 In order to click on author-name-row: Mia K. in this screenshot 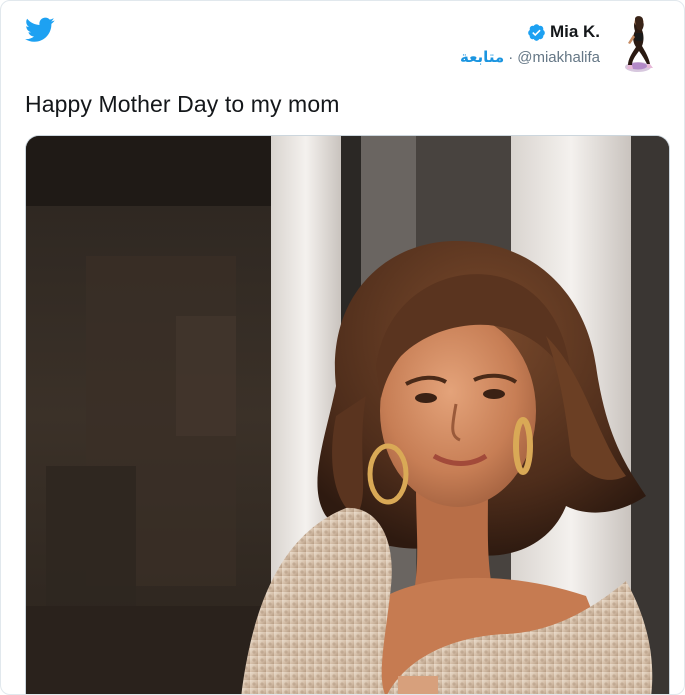, I will do `click(530, 32)`.